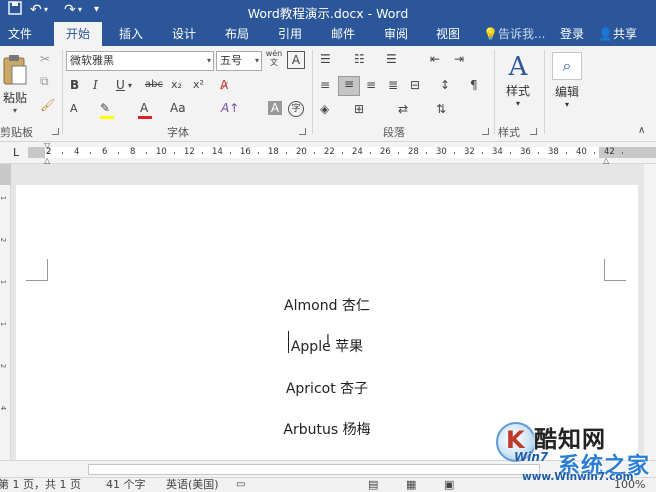 This screenshot has width=656, height=492. What do you see at coordinates (189, 152) in the screenshot?
I see `ruler-tick-label: 12` at bounding box center [189, 152].